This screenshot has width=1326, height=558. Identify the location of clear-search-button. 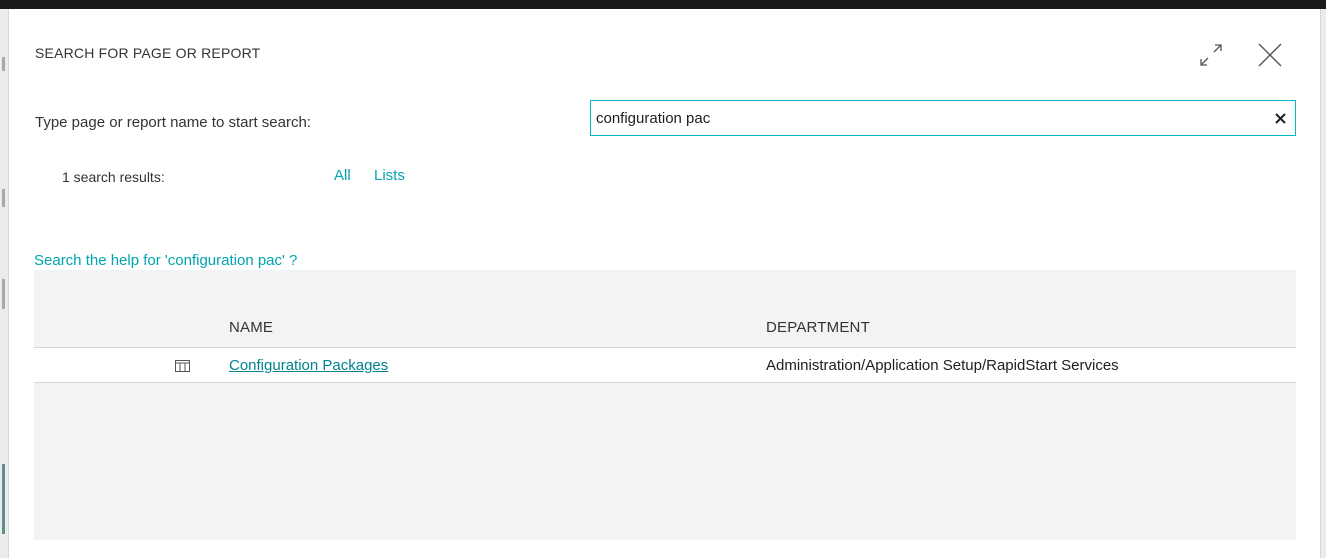
(1280, 118).